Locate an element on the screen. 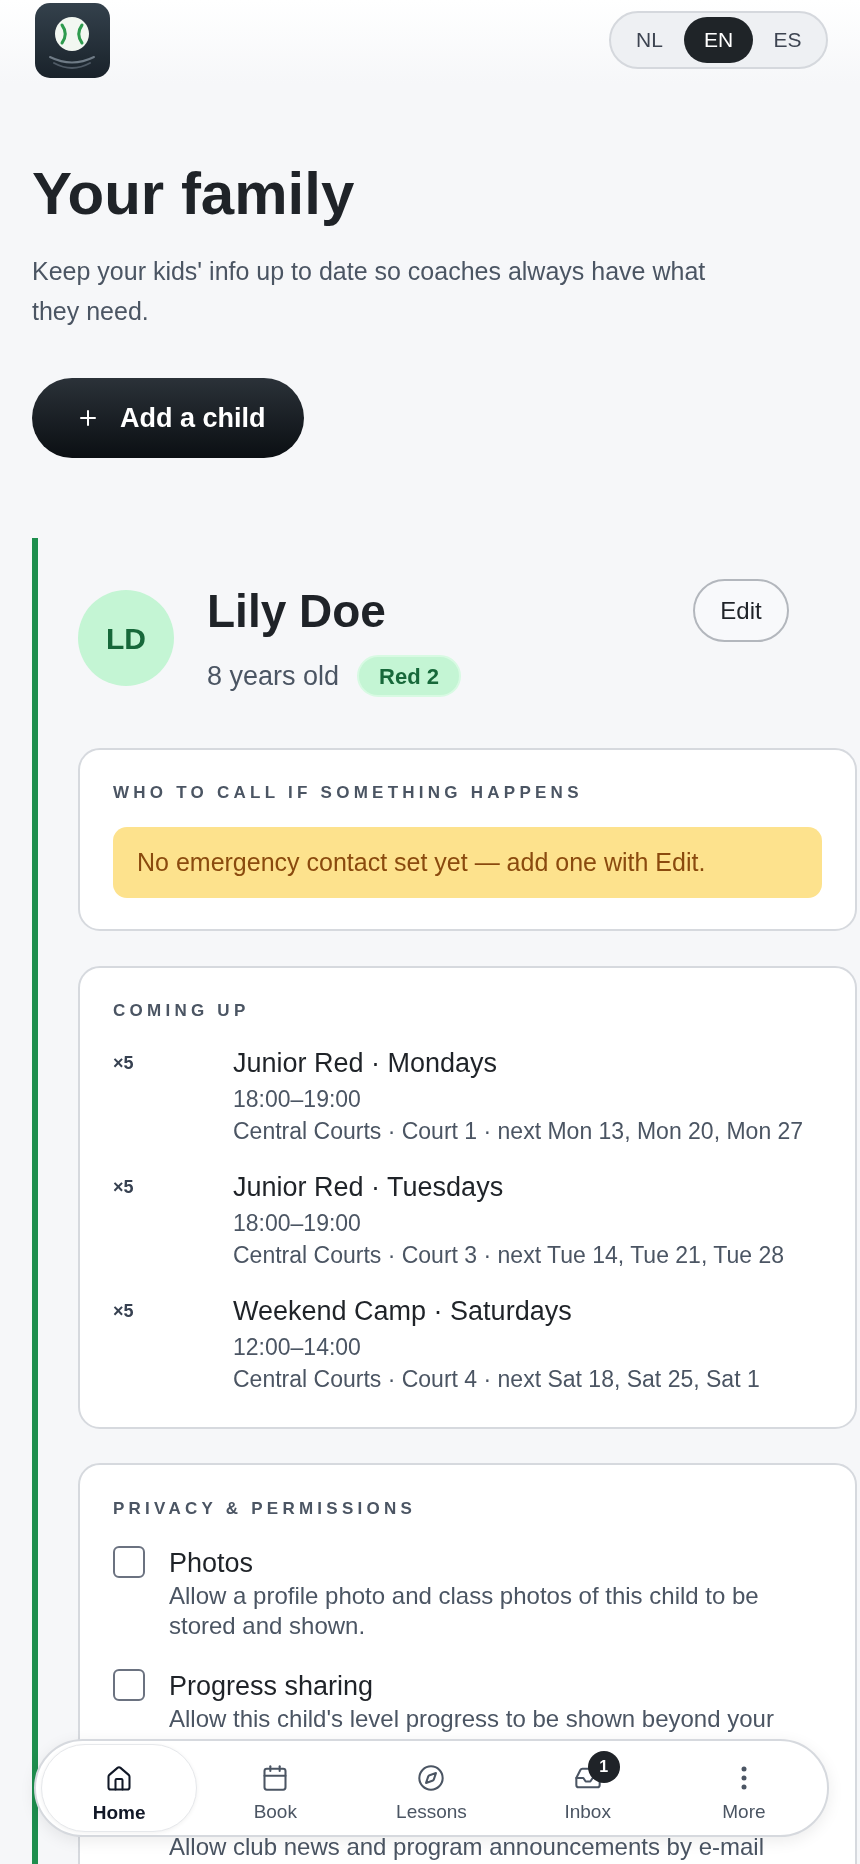  vertical-dots-icon is located at coordinates (743, 1778).